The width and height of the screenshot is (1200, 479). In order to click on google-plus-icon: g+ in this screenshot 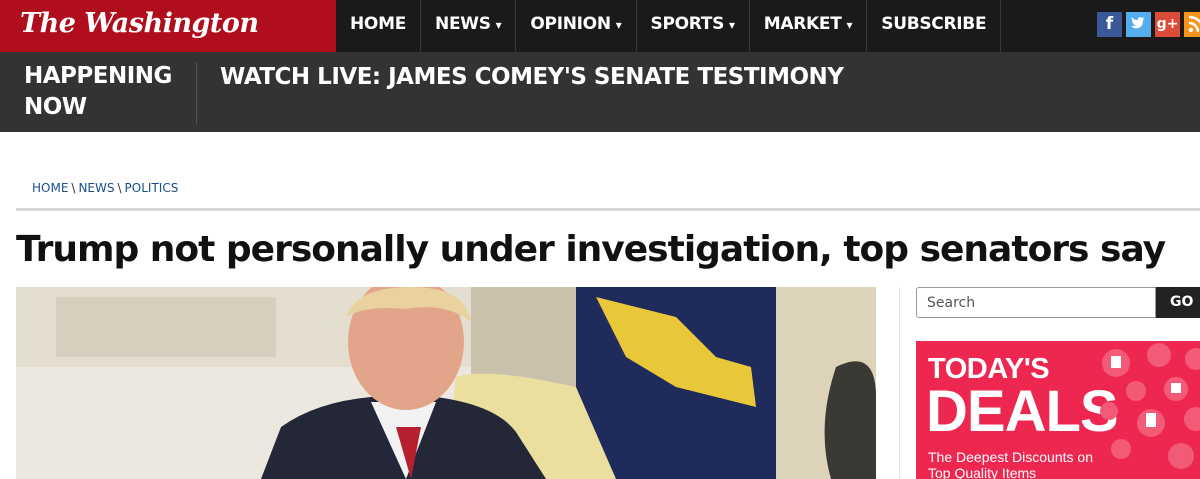, I will do `click(1167, 24)`.